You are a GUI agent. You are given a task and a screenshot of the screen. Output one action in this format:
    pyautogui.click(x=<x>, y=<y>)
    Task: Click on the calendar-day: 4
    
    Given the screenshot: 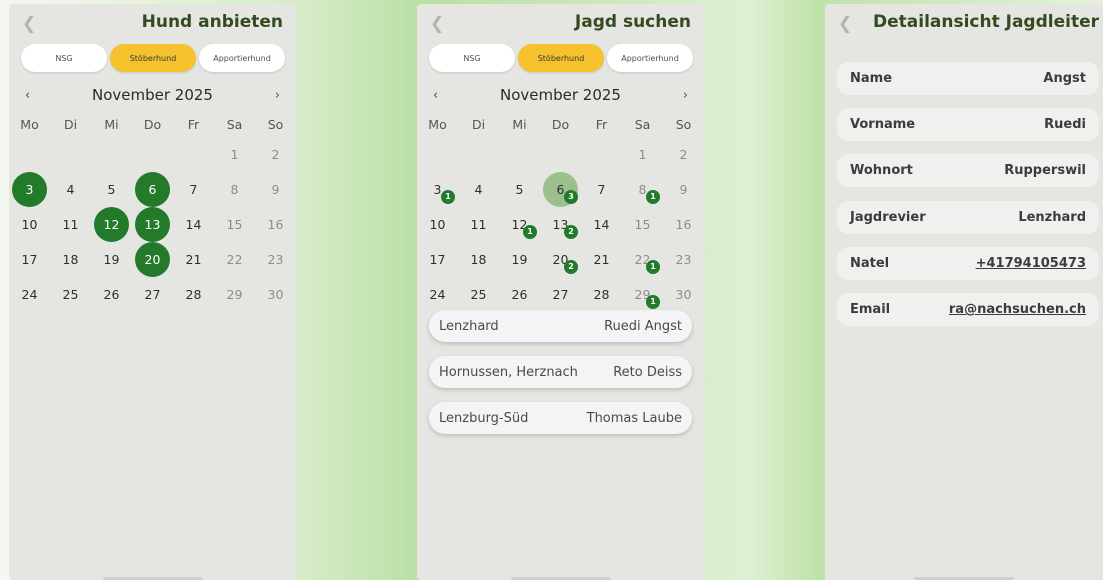 What is the action you would take?
    pyautogui.click(x=70, y=189)
    